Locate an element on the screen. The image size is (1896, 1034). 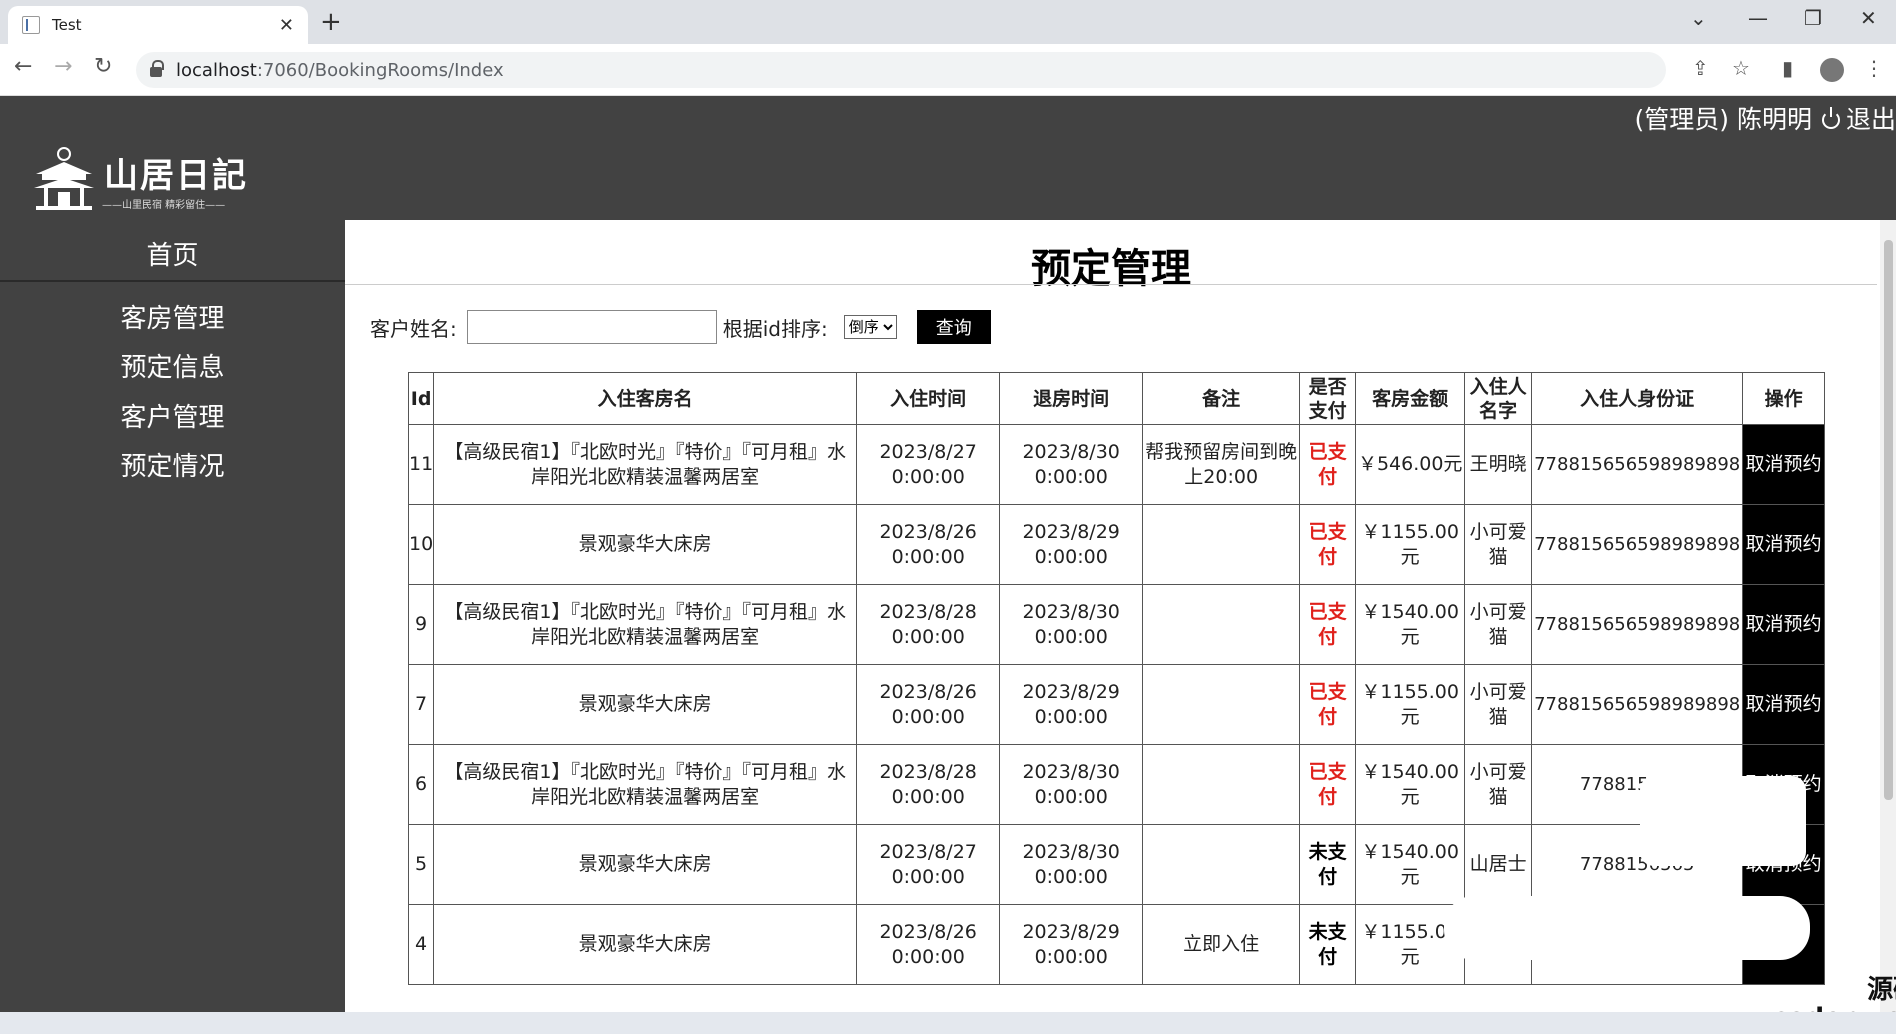
user-role: (管理员) is located at coordinates (1682, 119).